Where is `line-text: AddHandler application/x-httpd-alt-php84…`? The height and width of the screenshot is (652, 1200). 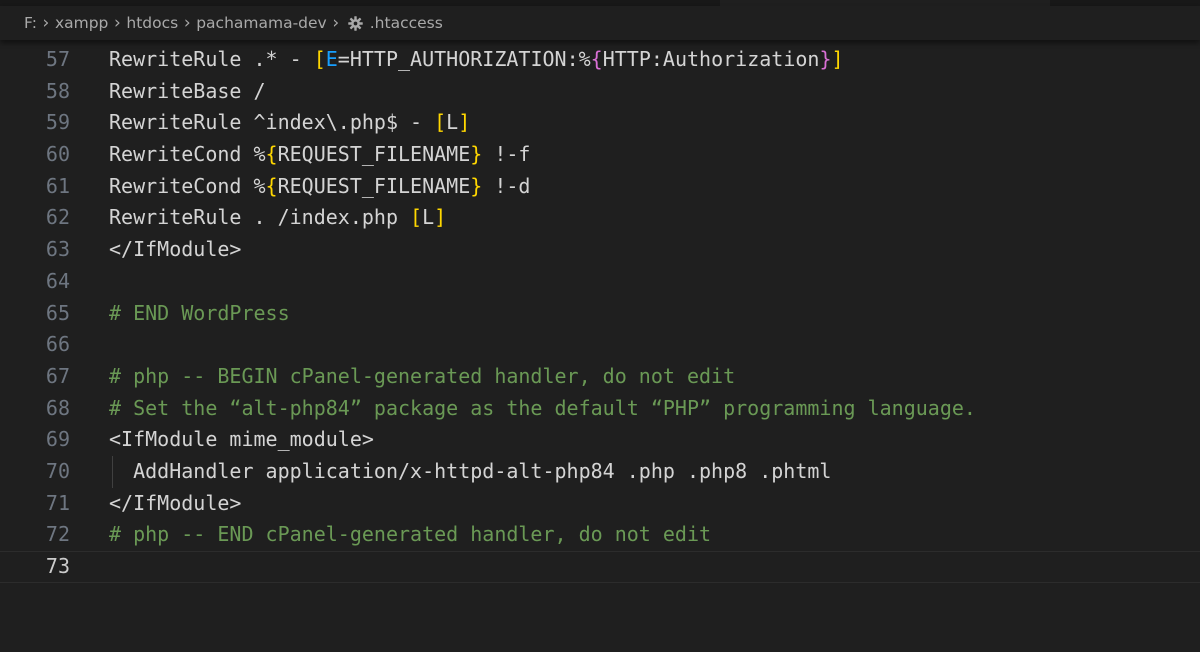 line-text: AddHandler application/x-httpd-alt-php84… is located at coordinates (470, 472).